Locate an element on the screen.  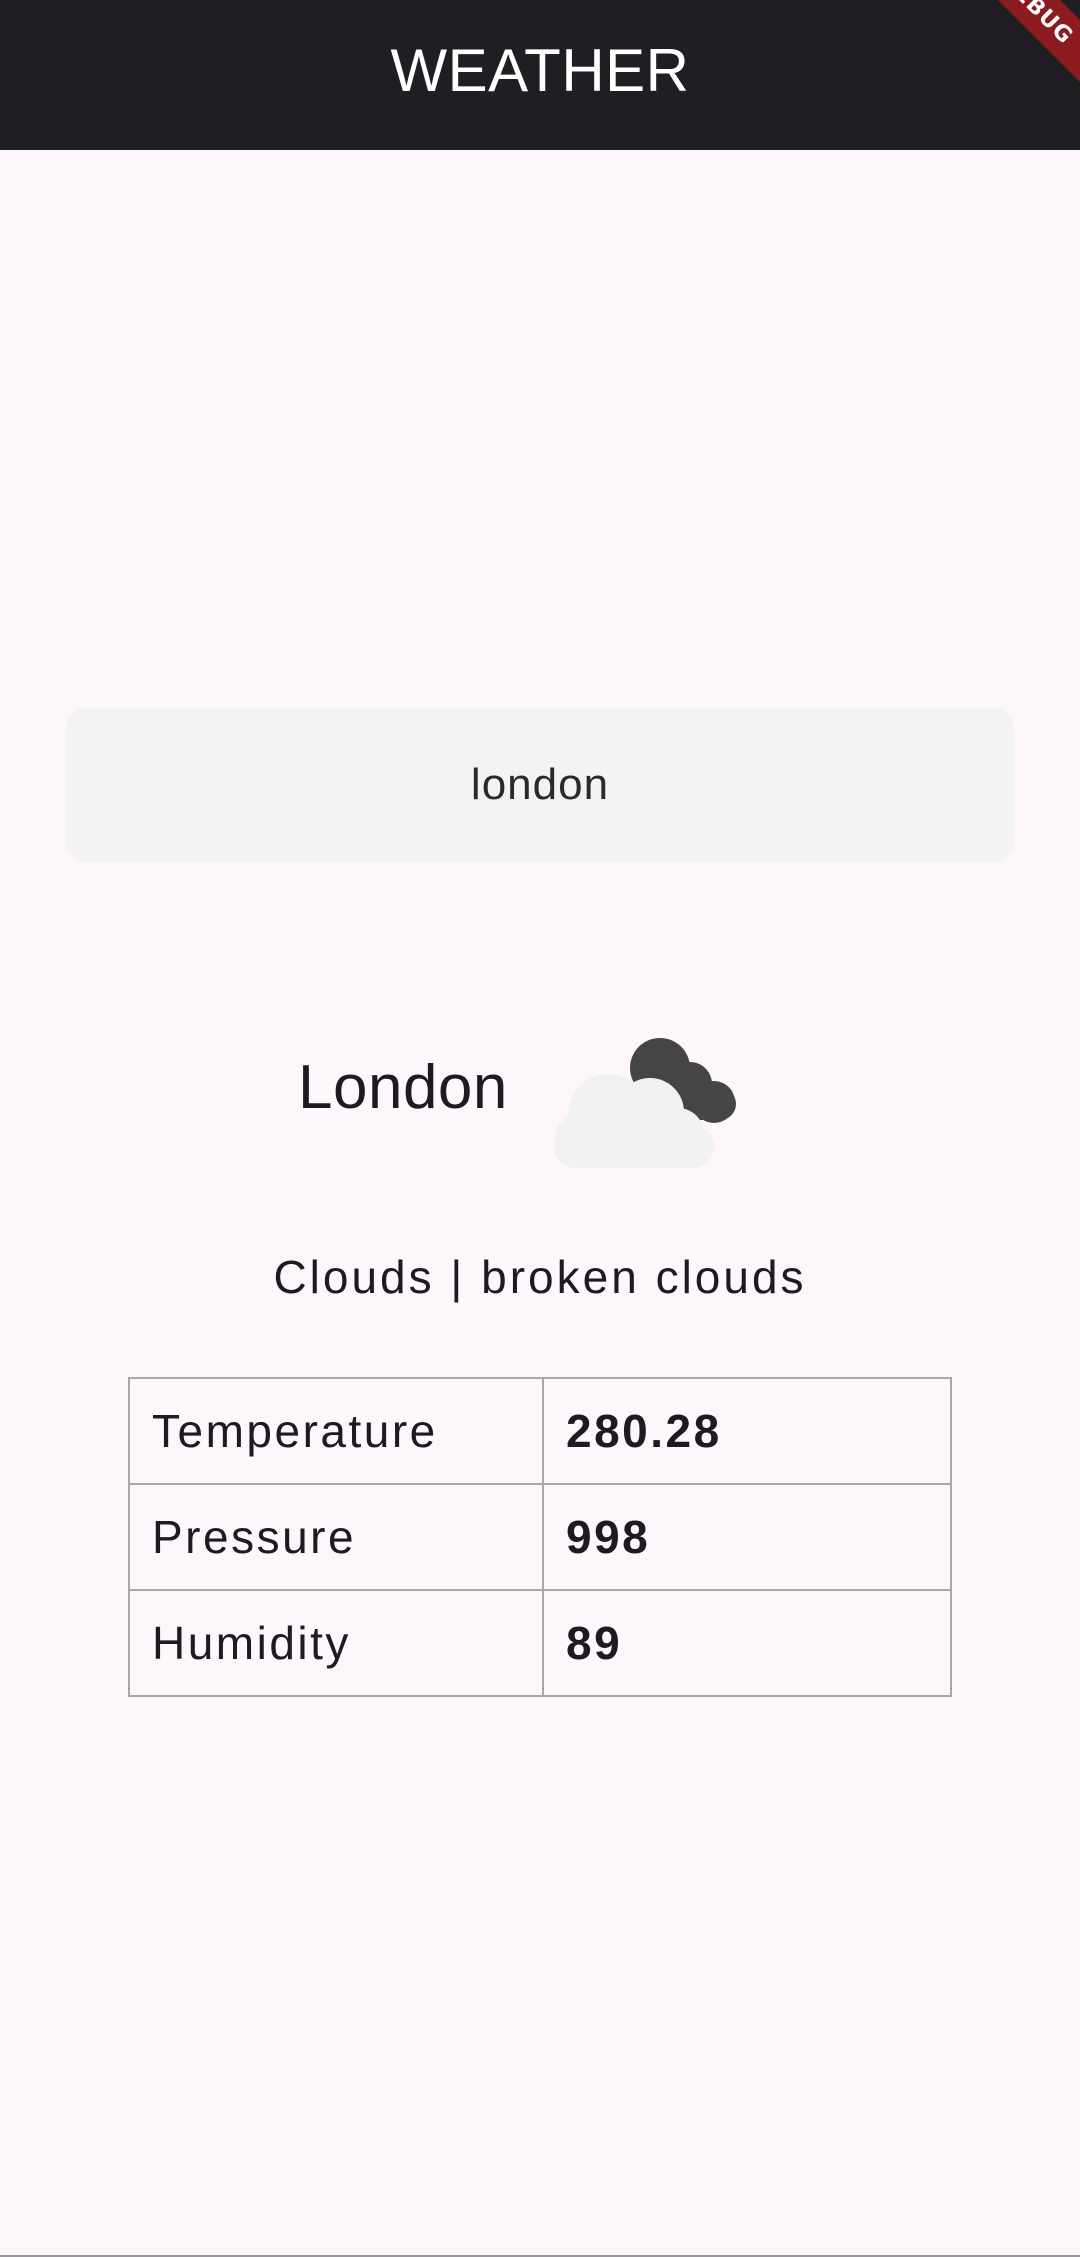
pressure-value: 998 is located at coordinates (747, 1537).